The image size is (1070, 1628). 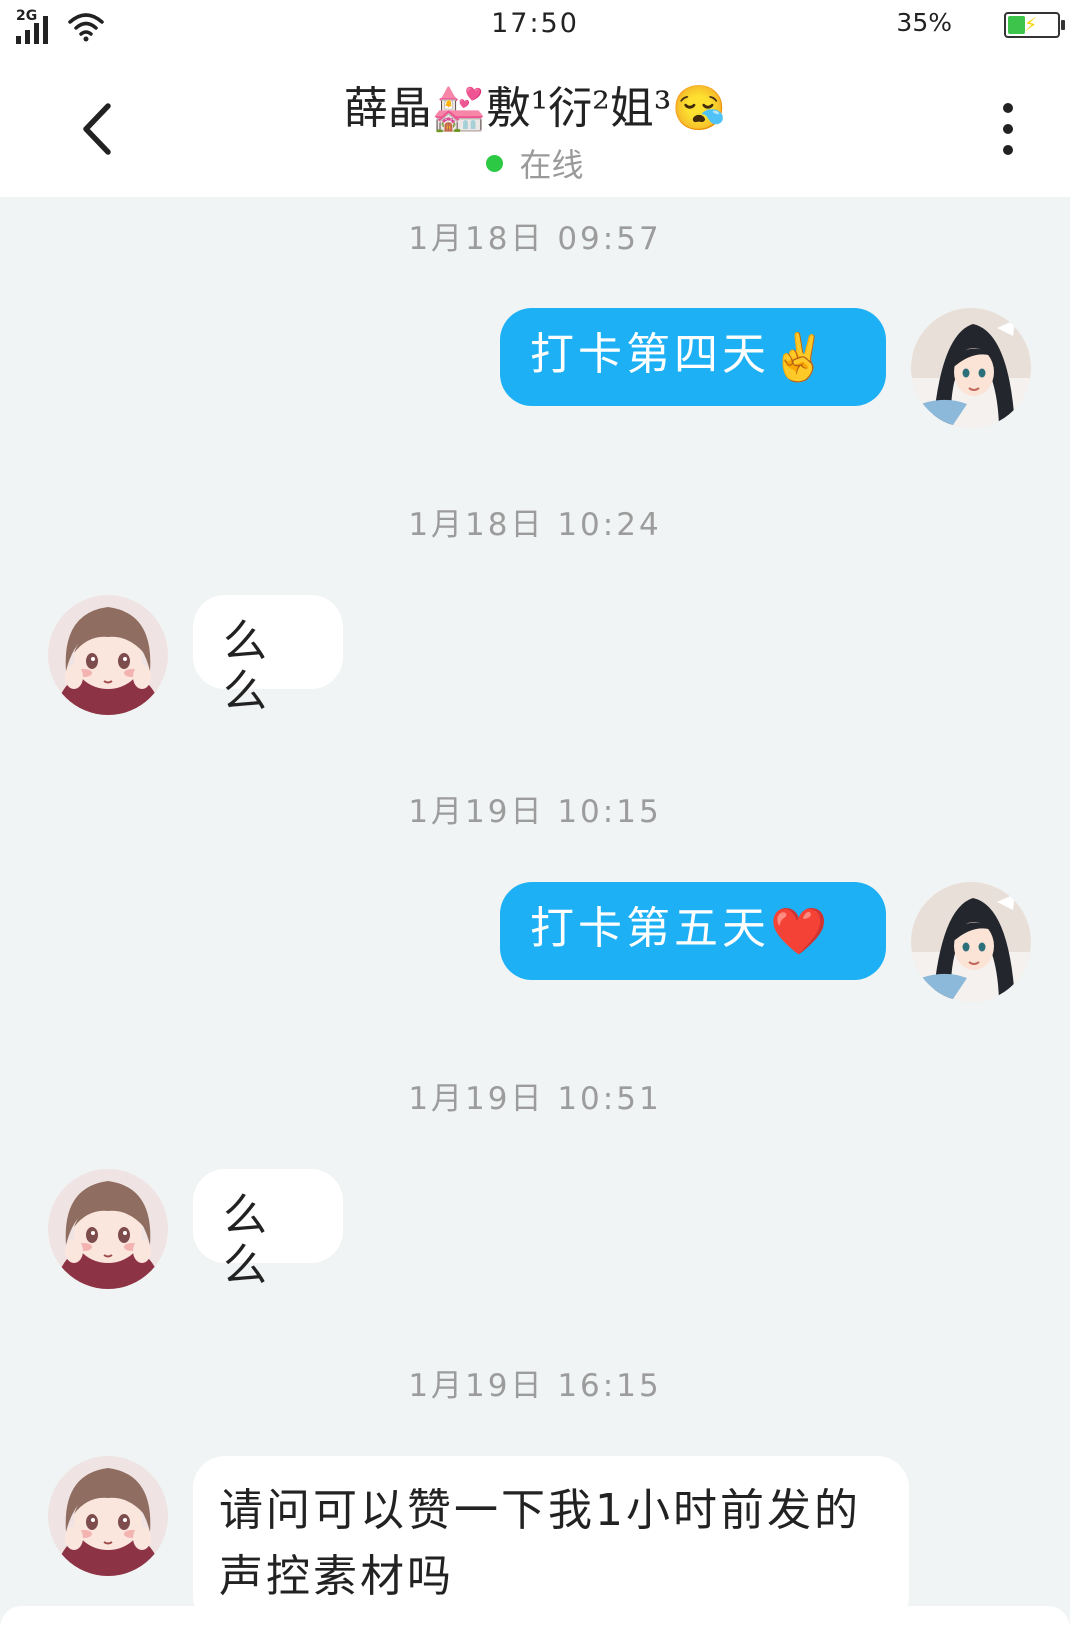 What do you see at coordinates (535, 812) in the screenshot?
I see `message-timestamp: 1月19日 10:15` at bounding box center [535, 812].